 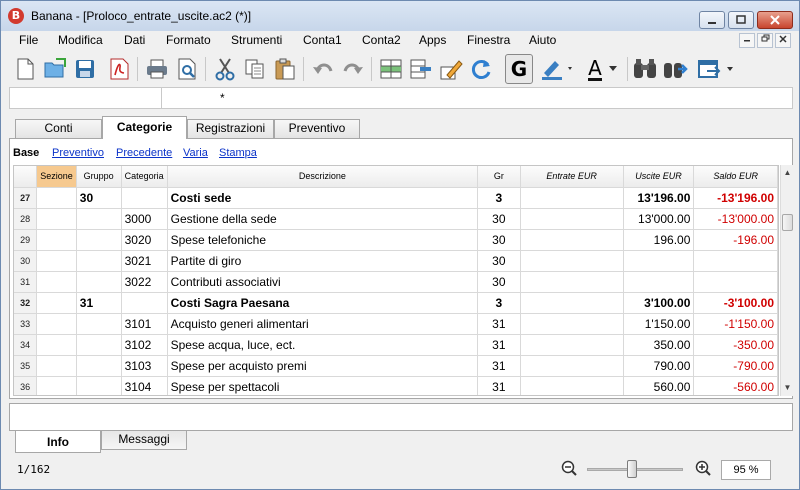 I want to click on view-precedente: Precedente, so click(x=144, y=153).